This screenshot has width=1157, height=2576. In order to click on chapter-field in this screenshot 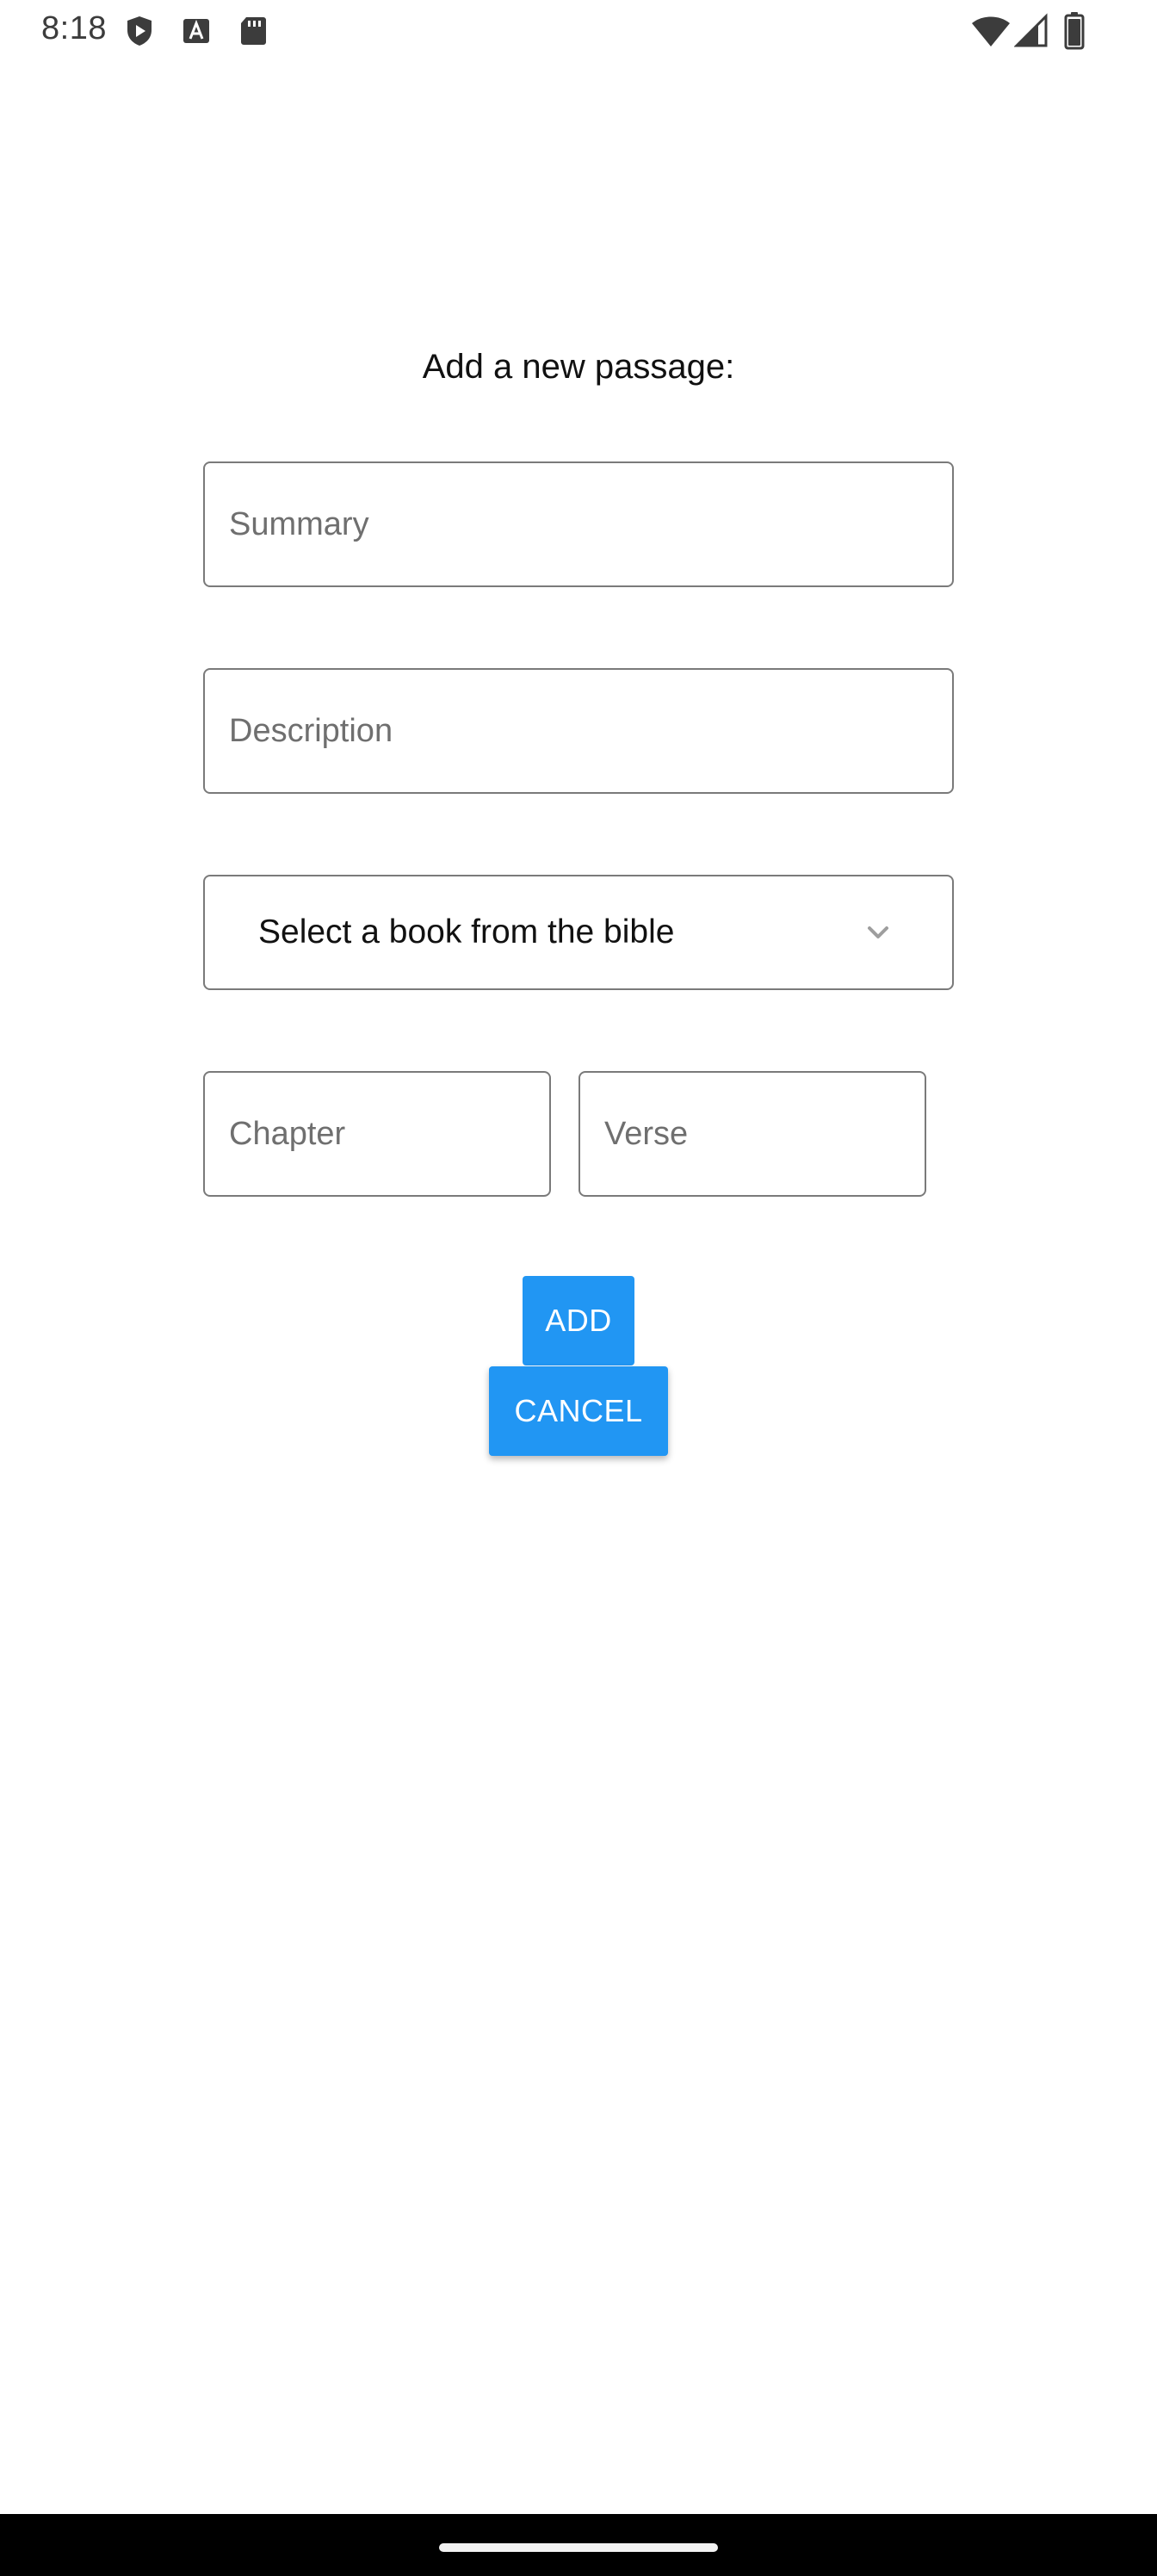, I will do `click(377, 1134)`.